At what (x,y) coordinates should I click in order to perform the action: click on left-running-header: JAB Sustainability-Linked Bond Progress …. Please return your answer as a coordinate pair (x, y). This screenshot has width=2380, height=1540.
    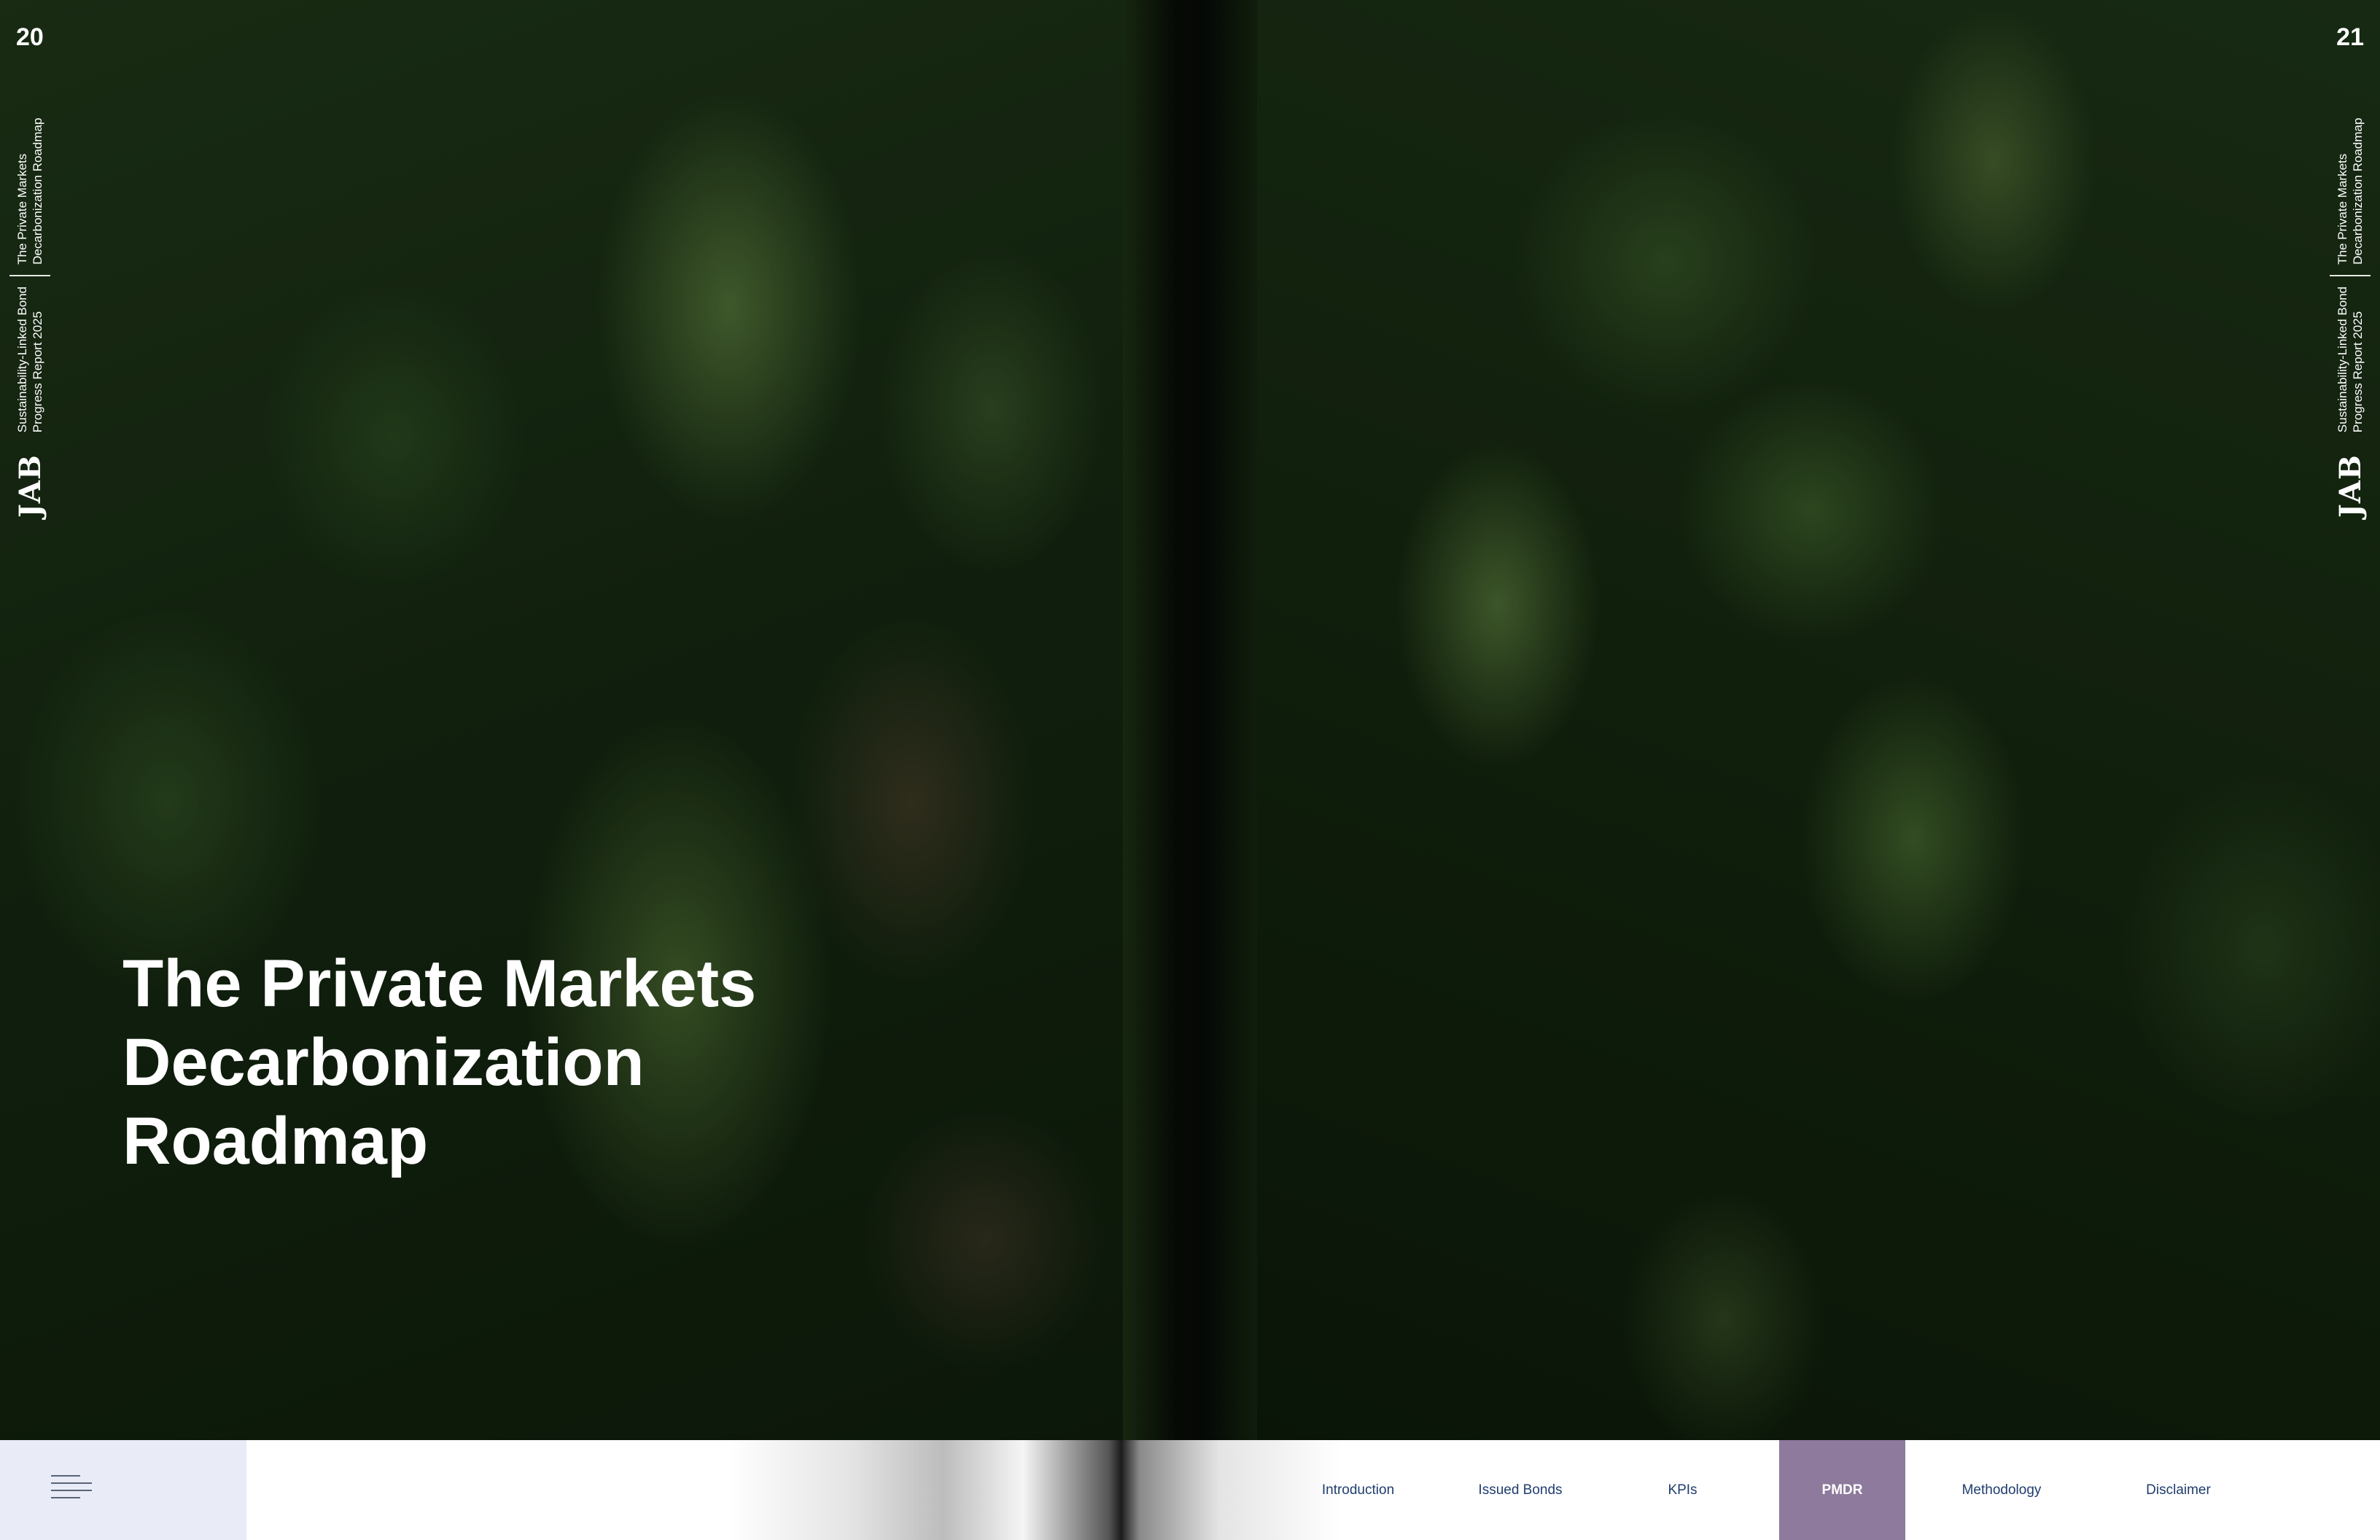
    Looking at the image, I should click on (29, 299).